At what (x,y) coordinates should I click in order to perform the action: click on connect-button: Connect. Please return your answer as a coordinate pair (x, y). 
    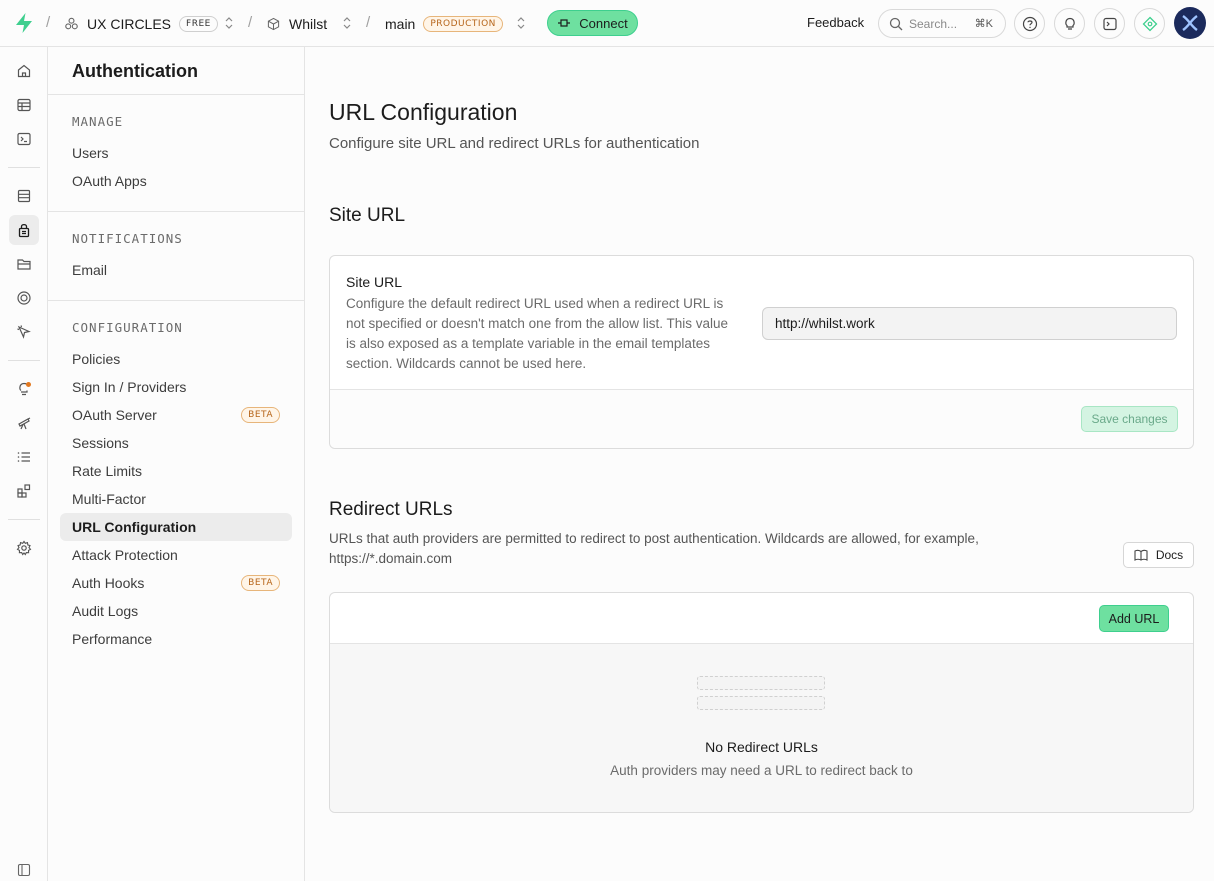
    Looking at the image, I should click on (592, 23).